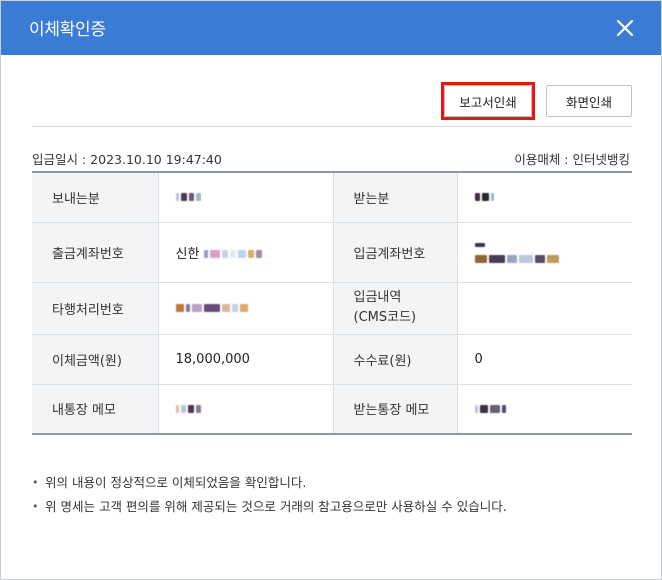 The height and width of the screenshot is (580, 662). I want to click on dialog-titlebar: 이체확인증, so click(331, 28).